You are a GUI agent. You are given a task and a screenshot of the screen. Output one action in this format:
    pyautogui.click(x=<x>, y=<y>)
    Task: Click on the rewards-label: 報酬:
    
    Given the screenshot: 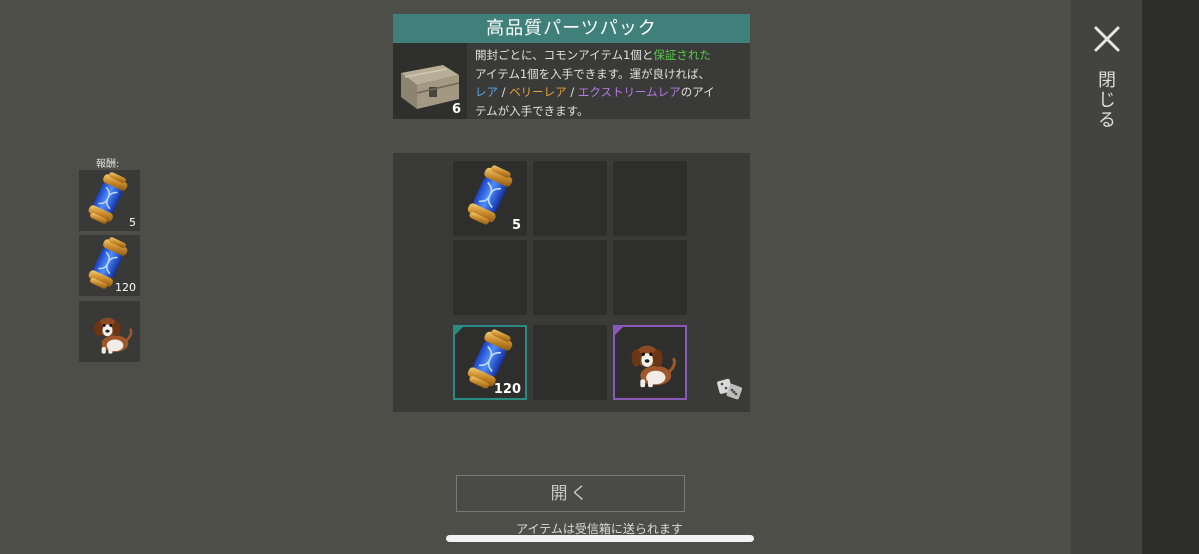 What is the action you would take?
    pyautogui.click(x=108, y=164)
    